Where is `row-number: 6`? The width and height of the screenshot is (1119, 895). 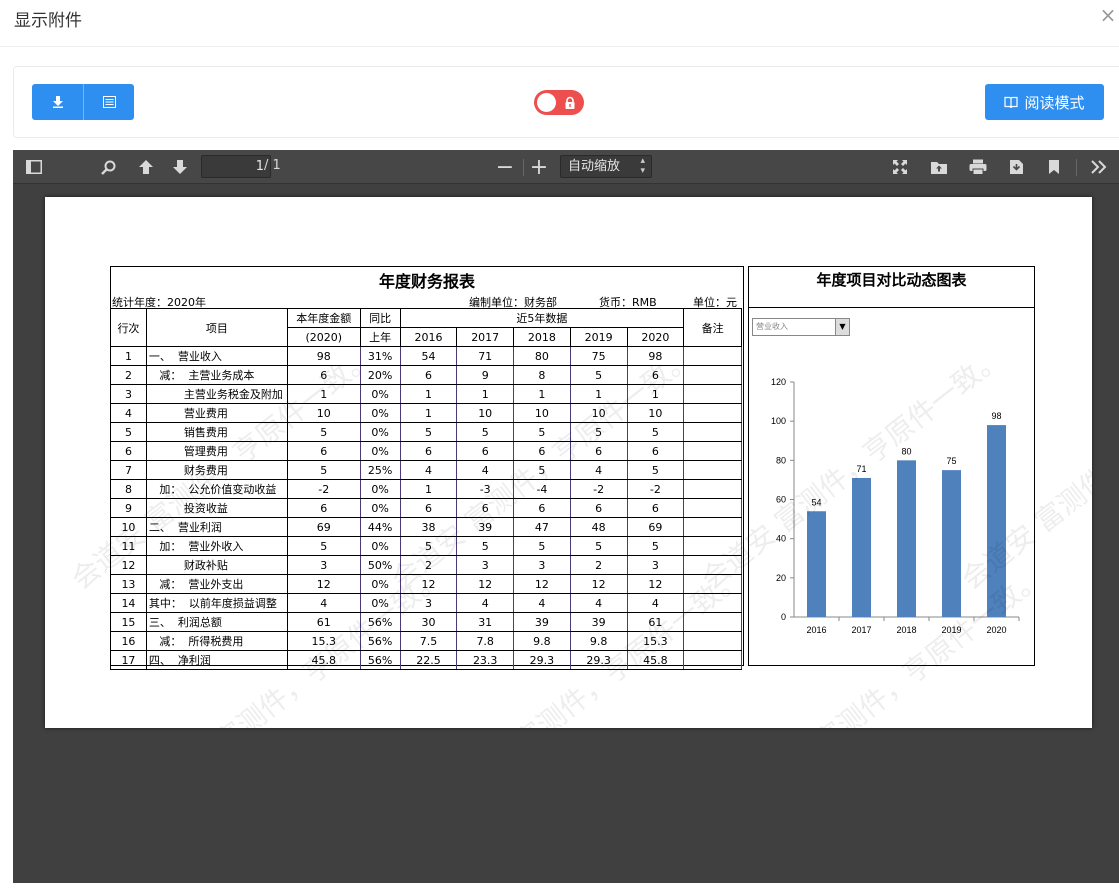 row-number: 6 is located at coordinates (128, 451).